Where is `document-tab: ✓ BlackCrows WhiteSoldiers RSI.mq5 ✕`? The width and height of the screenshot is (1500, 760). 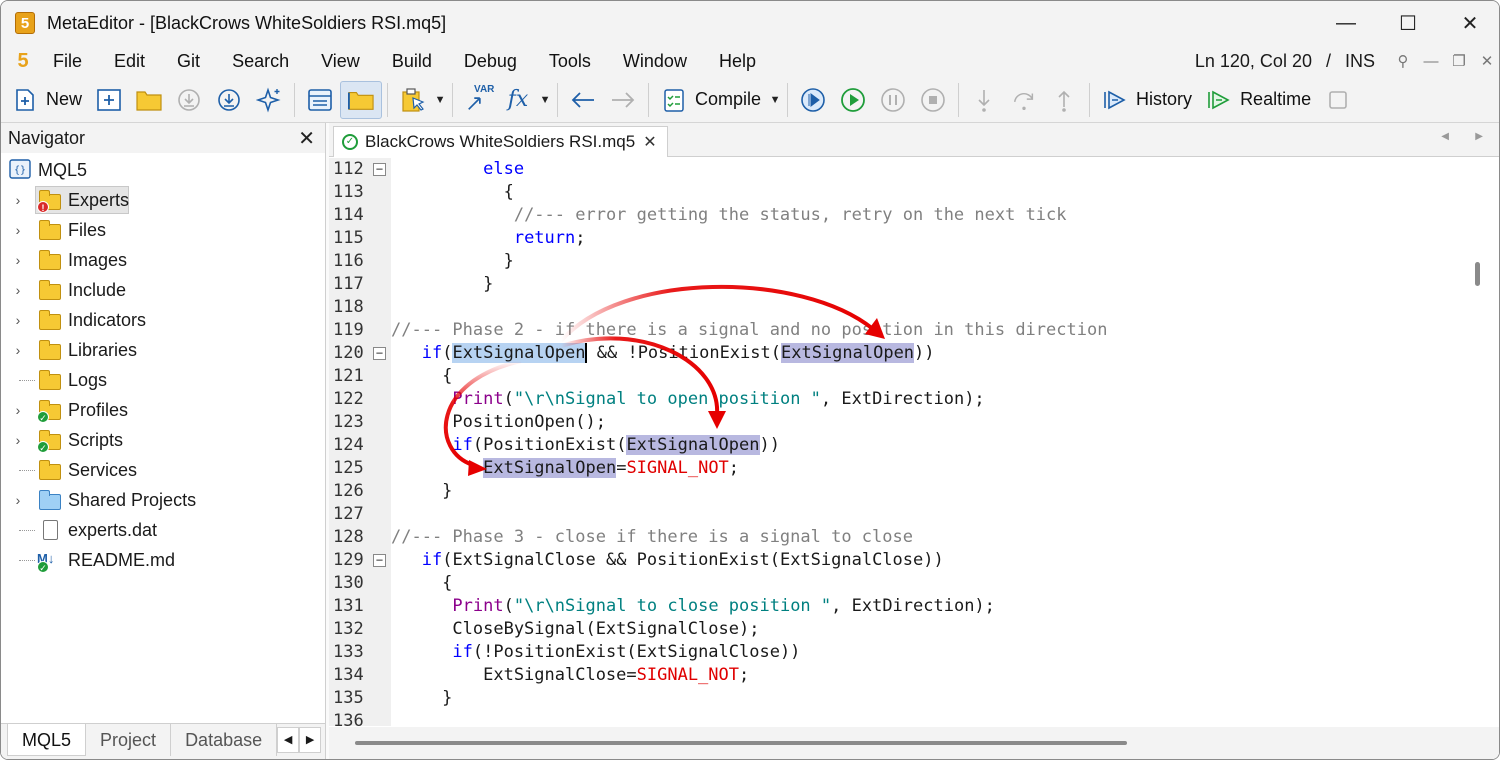
document-tab: ✓ BlackCrows WhiteSoldiers RSI.mq5 ✕ is located at coordinates (500, 141).